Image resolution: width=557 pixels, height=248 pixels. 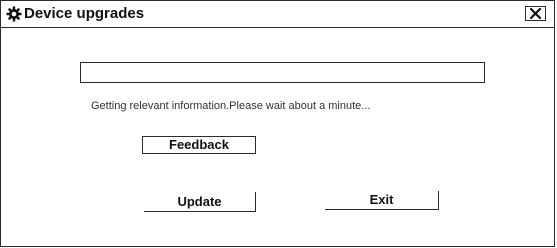 What do you see at coordinates (282, 72) in the screenshot?
I see `progress-bar` at bounding box center [282, 72].